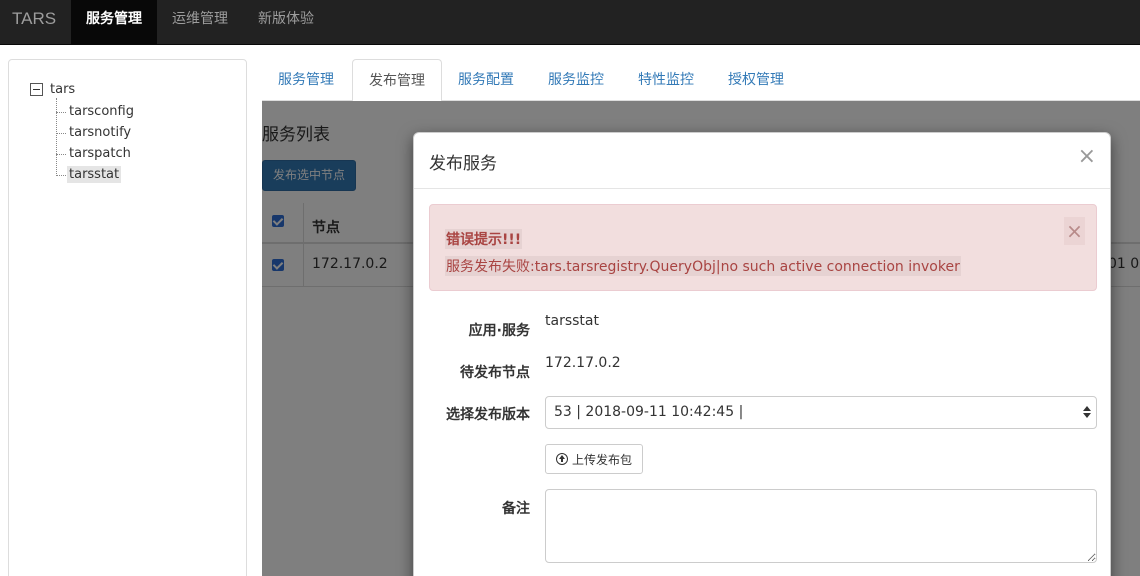 The width and height of the screenshot is (1140, 576). Describe the element at coordinates (583, 363) in the screenshot. I see `pending-nodes-value: 172.17.0.2` at that location.